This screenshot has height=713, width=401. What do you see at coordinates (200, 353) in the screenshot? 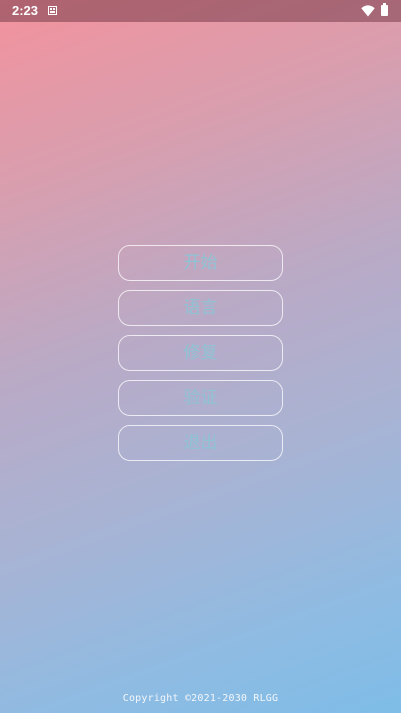
I see `repair-button: 修复` at bounding box center [200, 353].